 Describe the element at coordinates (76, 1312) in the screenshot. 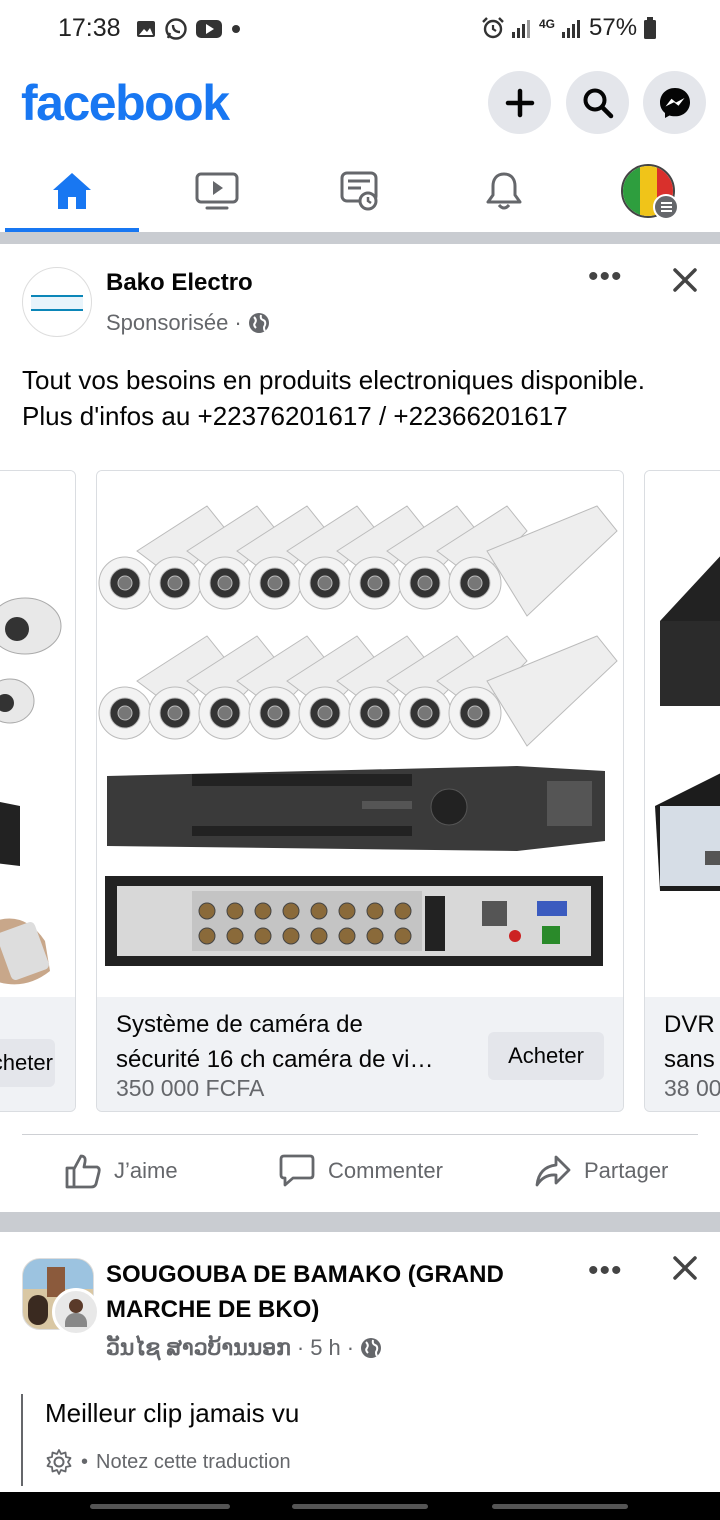

I see `member-avatar` at that location.